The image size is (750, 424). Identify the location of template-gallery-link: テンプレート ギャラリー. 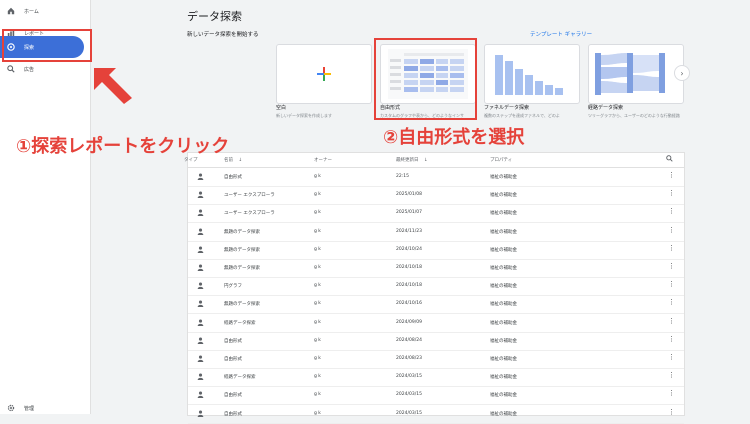
(561, 34).